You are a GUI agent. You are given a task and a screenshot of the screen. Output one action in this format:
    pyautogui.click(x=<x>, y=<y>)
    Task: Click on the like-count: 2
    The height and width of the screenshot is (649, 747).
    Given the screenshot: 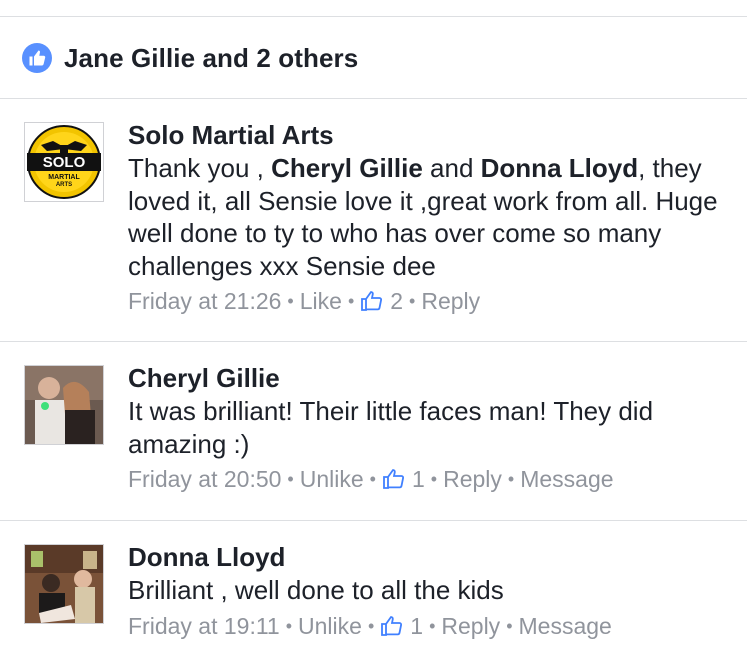 What is the action you would take?
    pyautogui.click(x=396, y=301)
    